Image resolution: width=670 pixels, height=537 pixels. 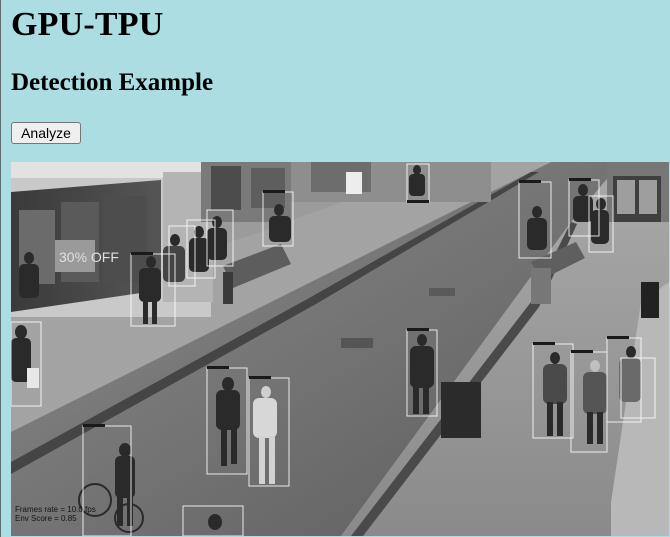 I want to click on env-score-readout: Env Score = 0.85, so click(x=46, y=518).